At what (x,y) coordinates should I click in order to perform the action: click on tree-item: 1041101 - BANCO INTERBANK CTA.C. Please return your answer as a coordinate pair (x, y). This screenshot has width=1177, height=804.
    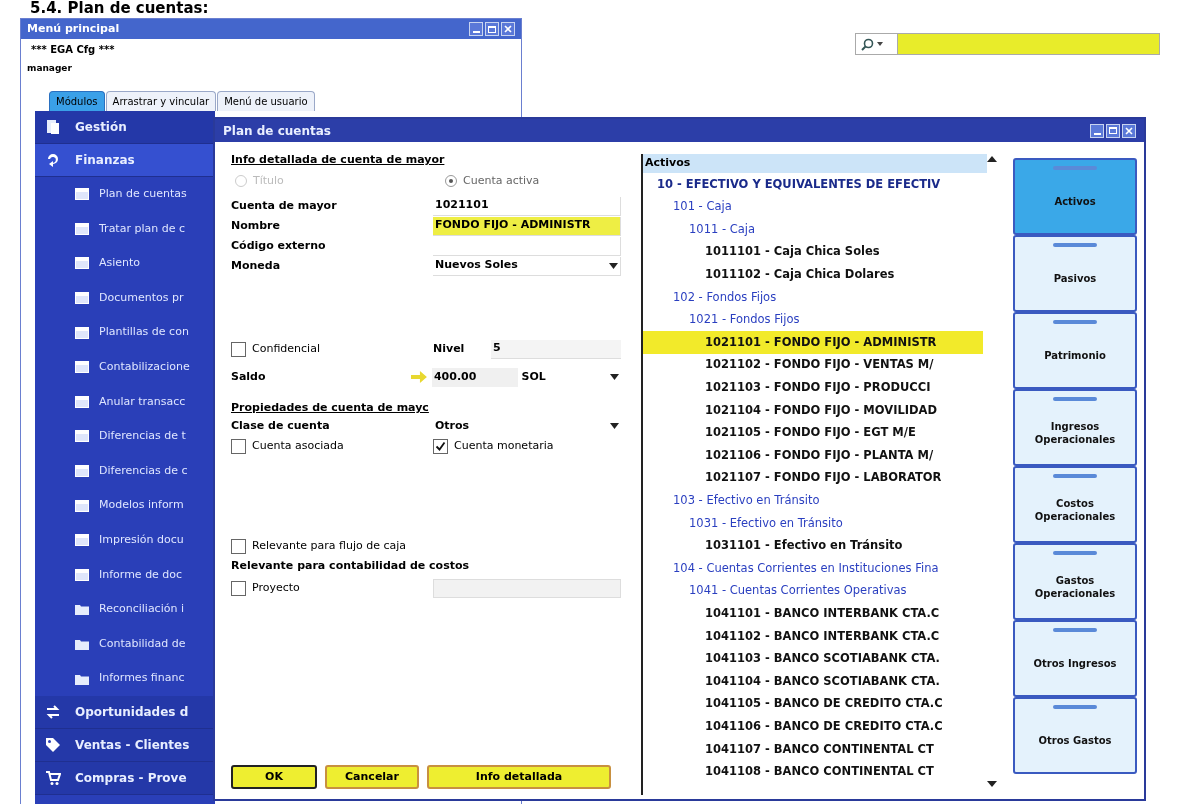
    Looking at the image, I should click on (813, 613).